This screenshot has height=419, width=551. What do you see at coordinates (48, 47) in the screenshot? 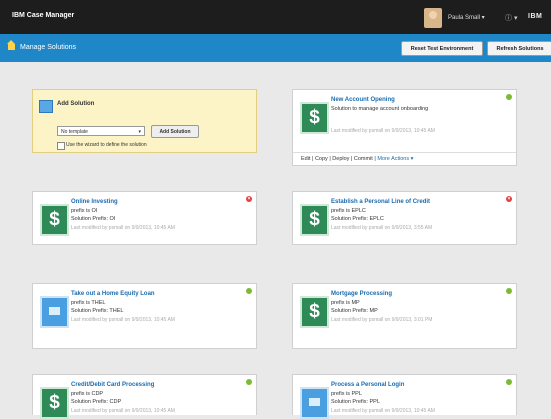
I see `page-title: Manage Solutions` at bounding box center [48, 47].